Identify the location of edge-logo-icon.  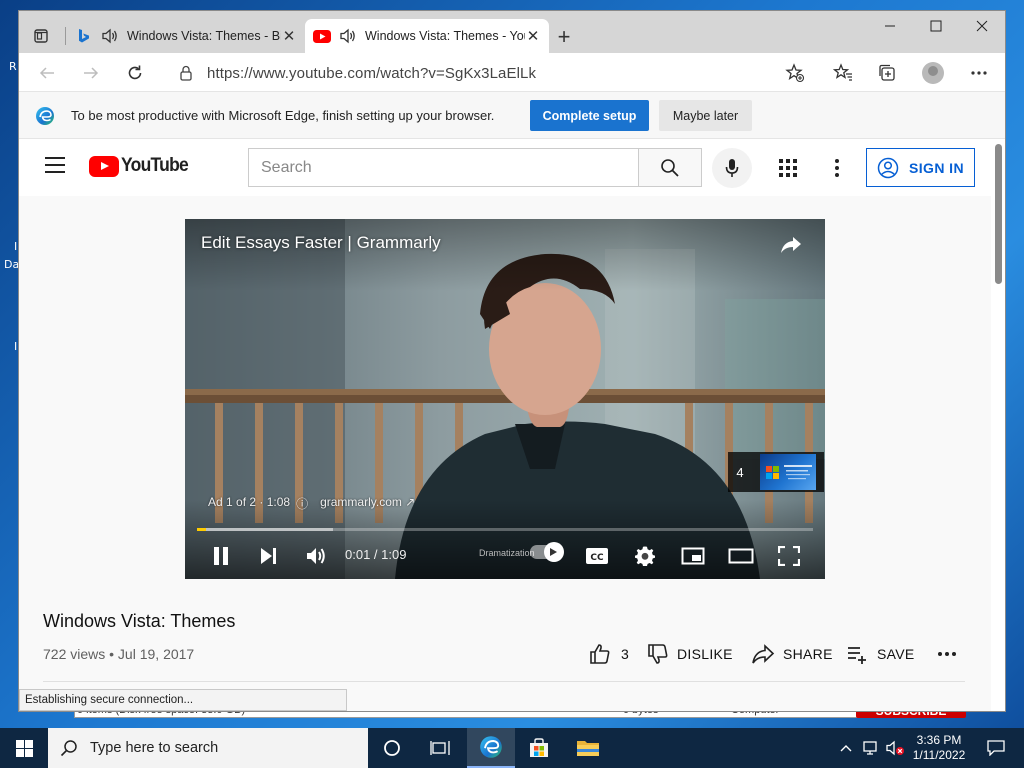
(45, 116).